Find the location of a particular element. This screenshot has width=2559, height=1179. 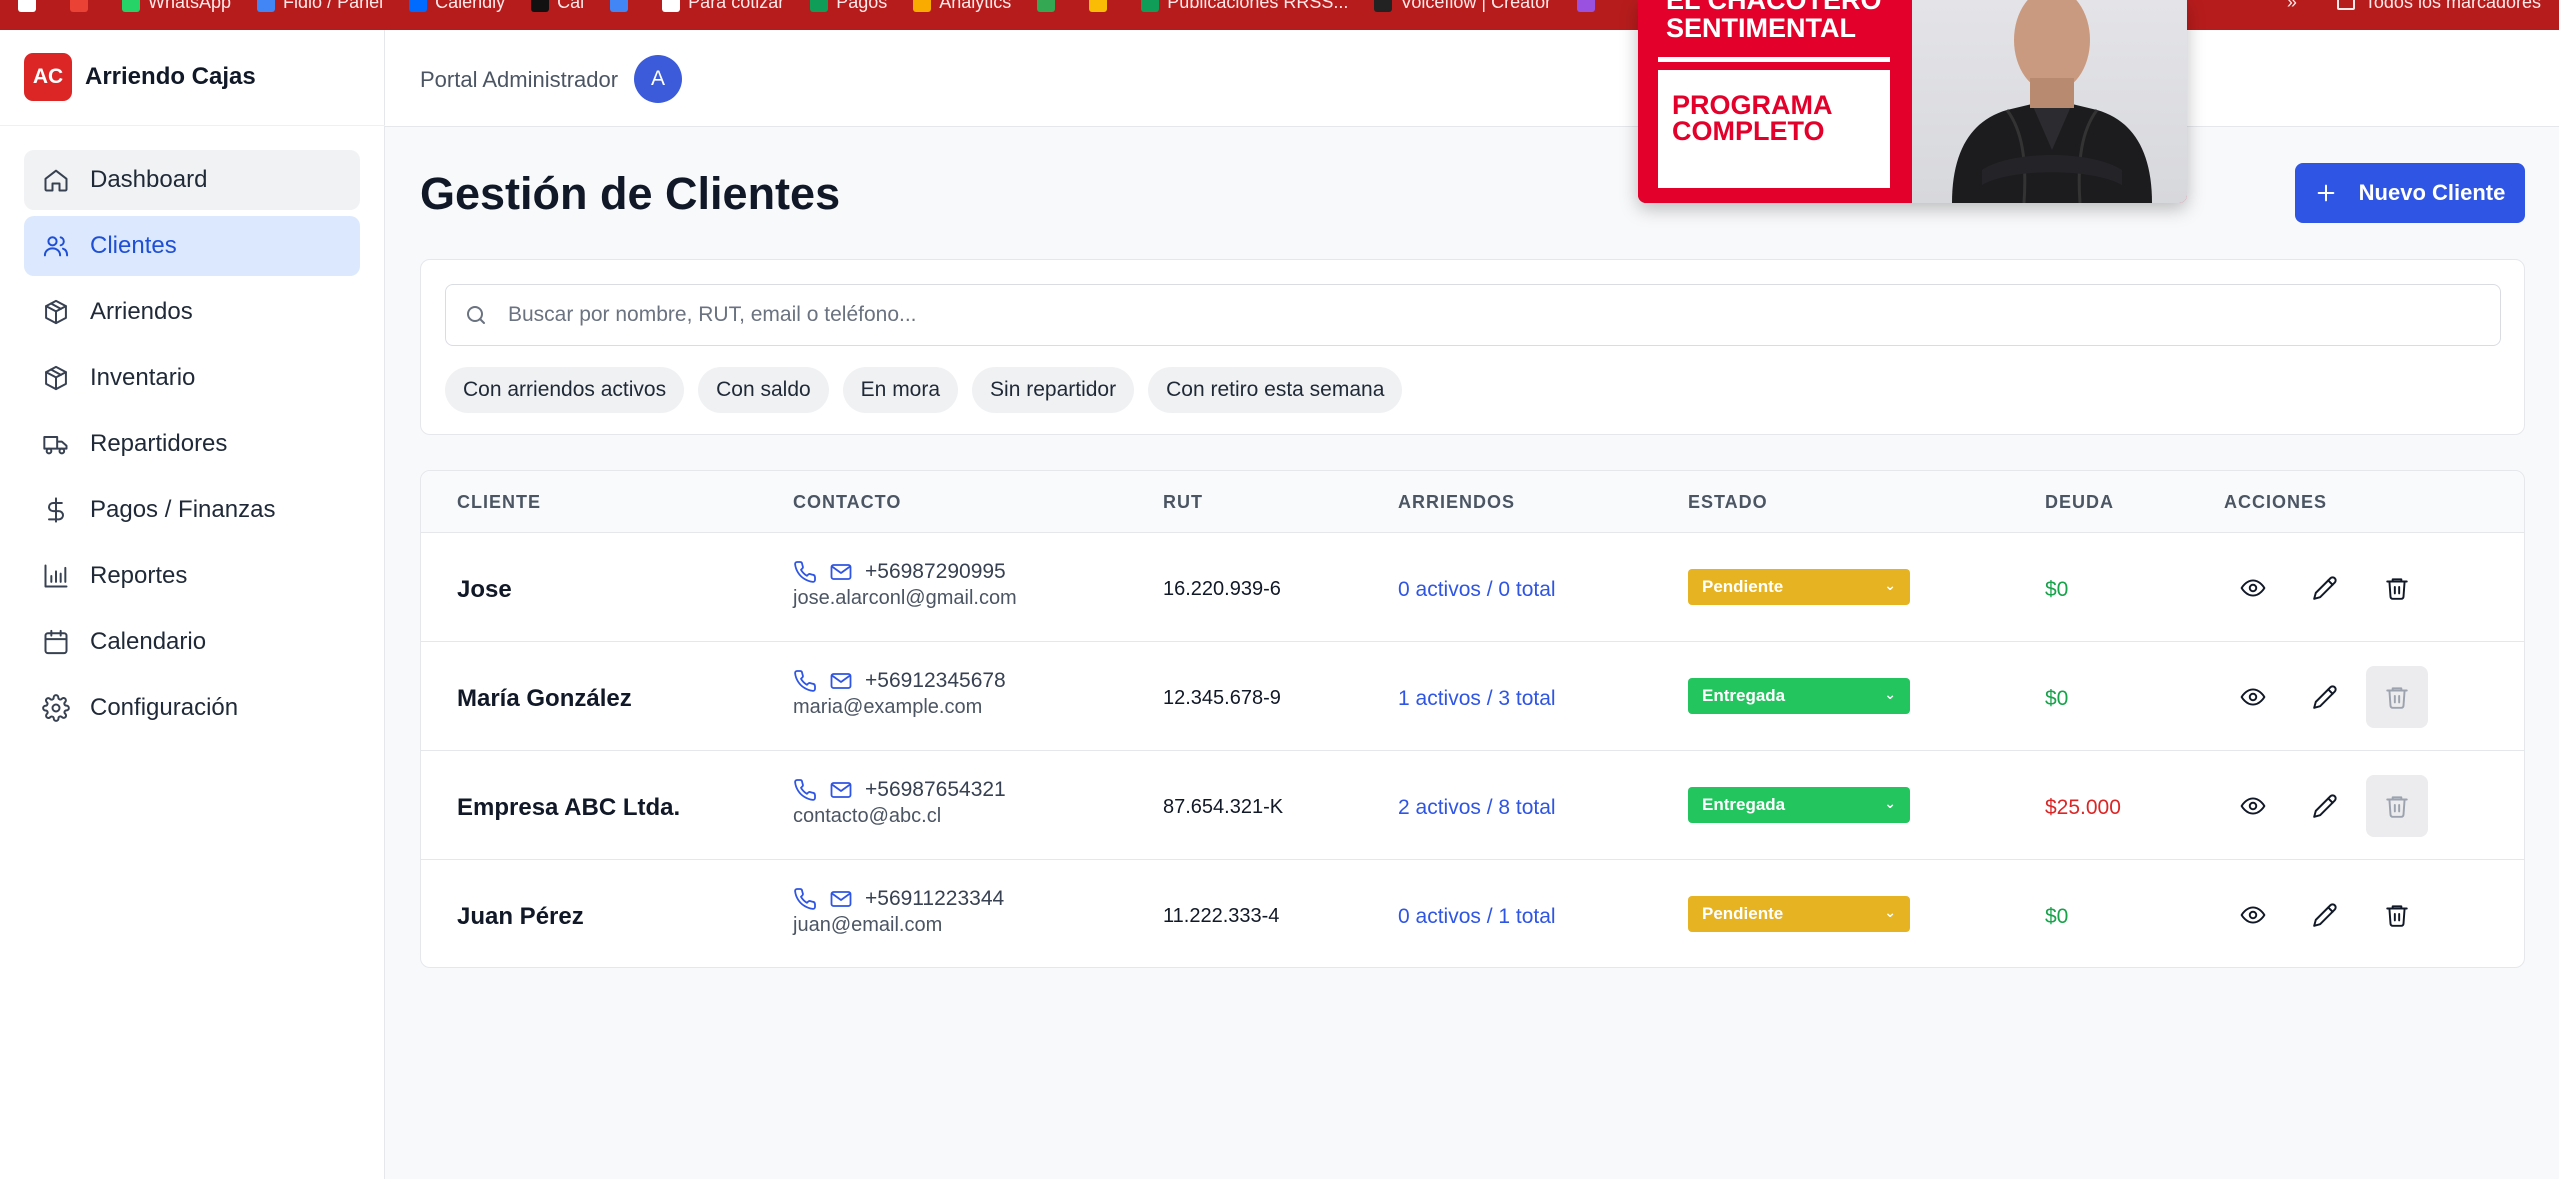

contact-line: +56987654321 is located at coordinates (899, 790).